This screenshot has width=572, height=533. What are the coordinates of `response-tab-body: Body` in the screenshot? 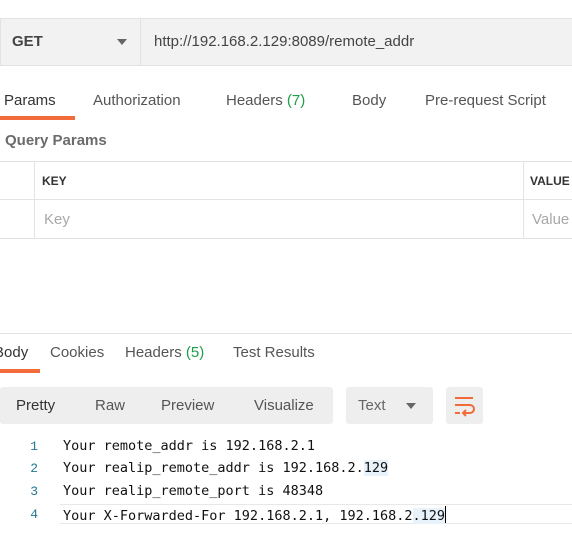 It's located at (14, 352).